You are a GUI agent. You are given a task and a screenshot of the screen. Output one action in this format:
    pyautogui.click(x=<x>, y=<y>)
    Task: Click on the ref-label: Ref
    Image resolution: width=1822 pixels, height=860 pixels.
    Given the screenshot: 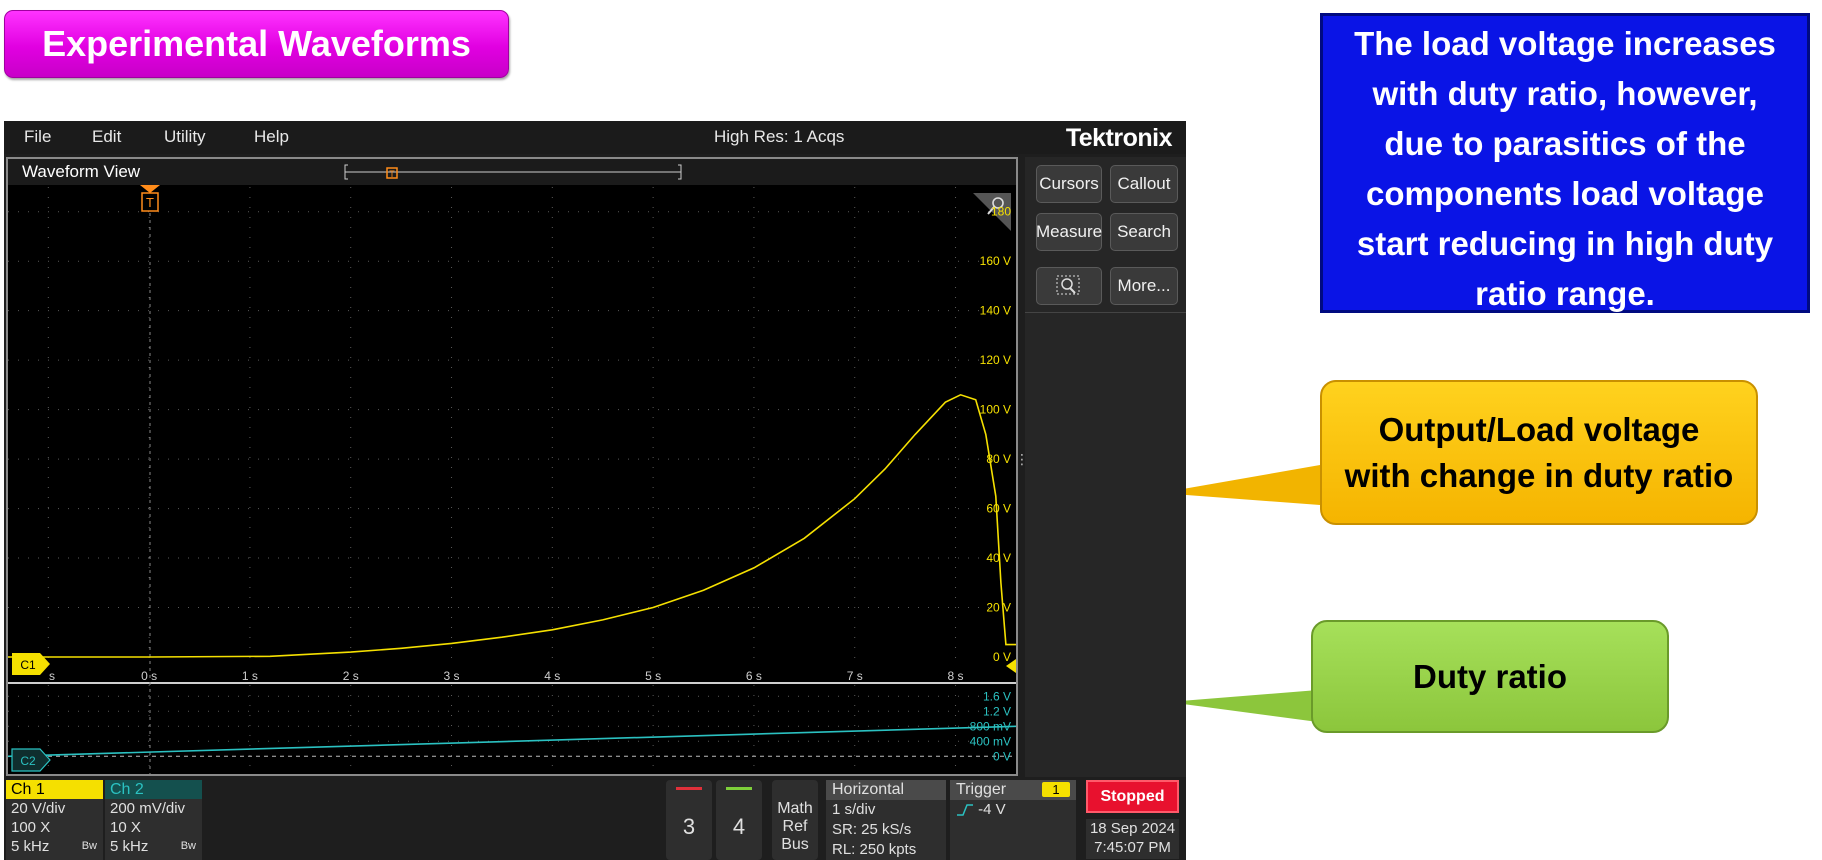 What is the action you would take?
    pyautogui.click(x=795, y=826)
    